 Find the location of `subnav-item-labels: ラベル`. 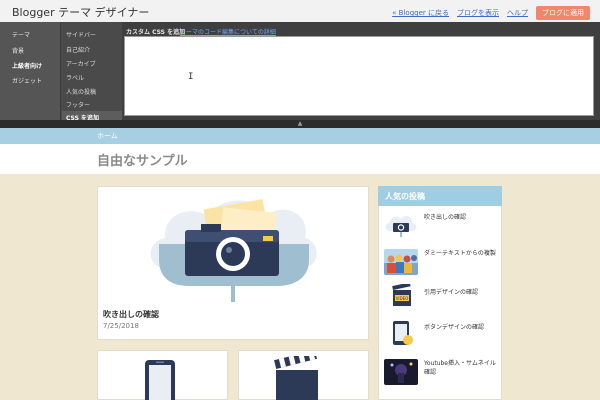

subnav-item-labels: ラベル is located at coordinates (75, 77).